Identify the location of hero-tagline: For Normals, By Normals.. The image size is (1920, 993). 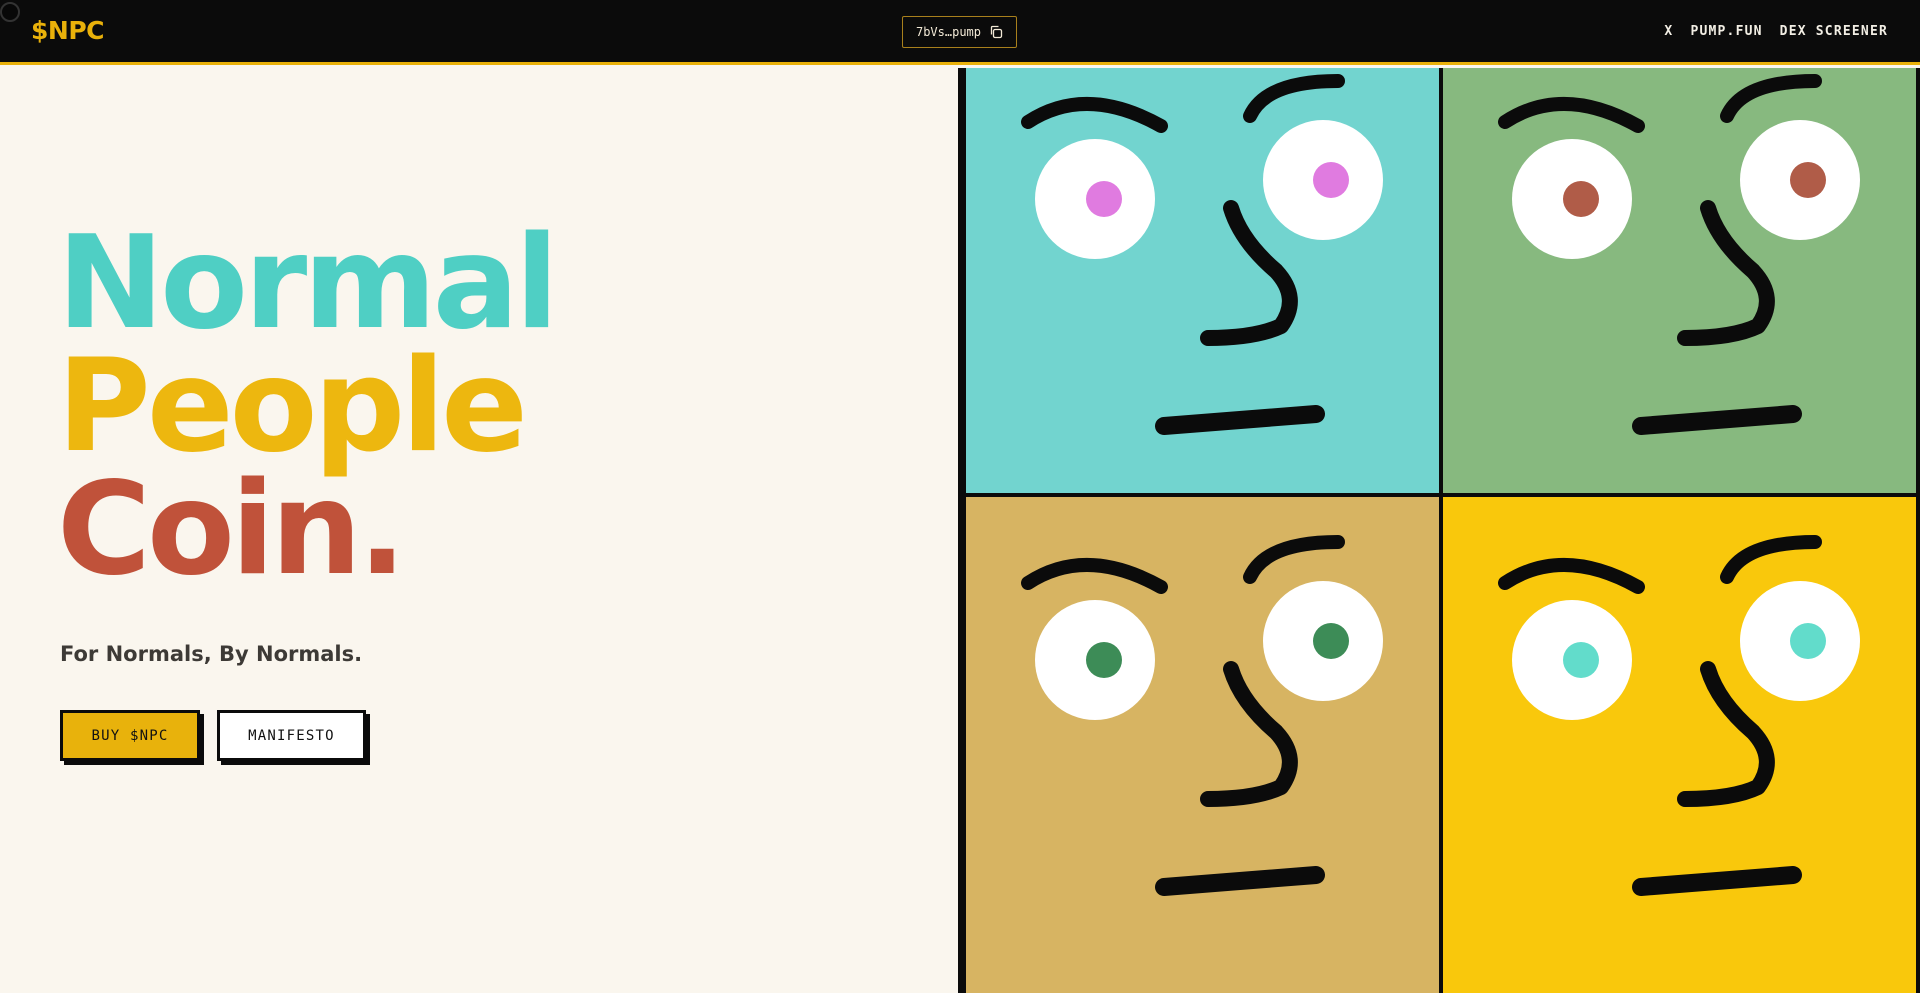
(211, 654).